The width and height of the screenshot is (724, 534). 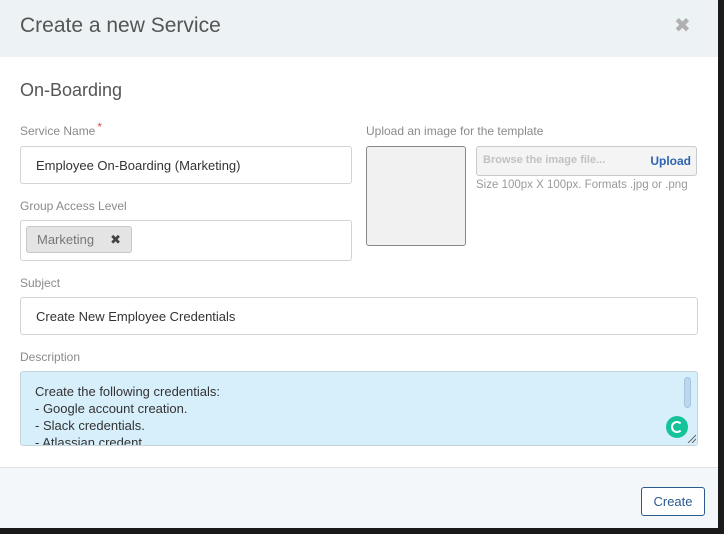 What do you see at coordinates (111, 408) in the screenshot?
I see `description-line: - Google account creation.` at bounding box center [111, 408].